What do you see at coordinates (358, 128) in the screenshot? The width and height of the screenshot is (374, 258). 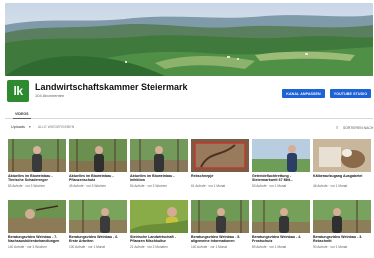 I see `sort-by-button: SORTIEREN NACH` at bounding box center [358, 128].